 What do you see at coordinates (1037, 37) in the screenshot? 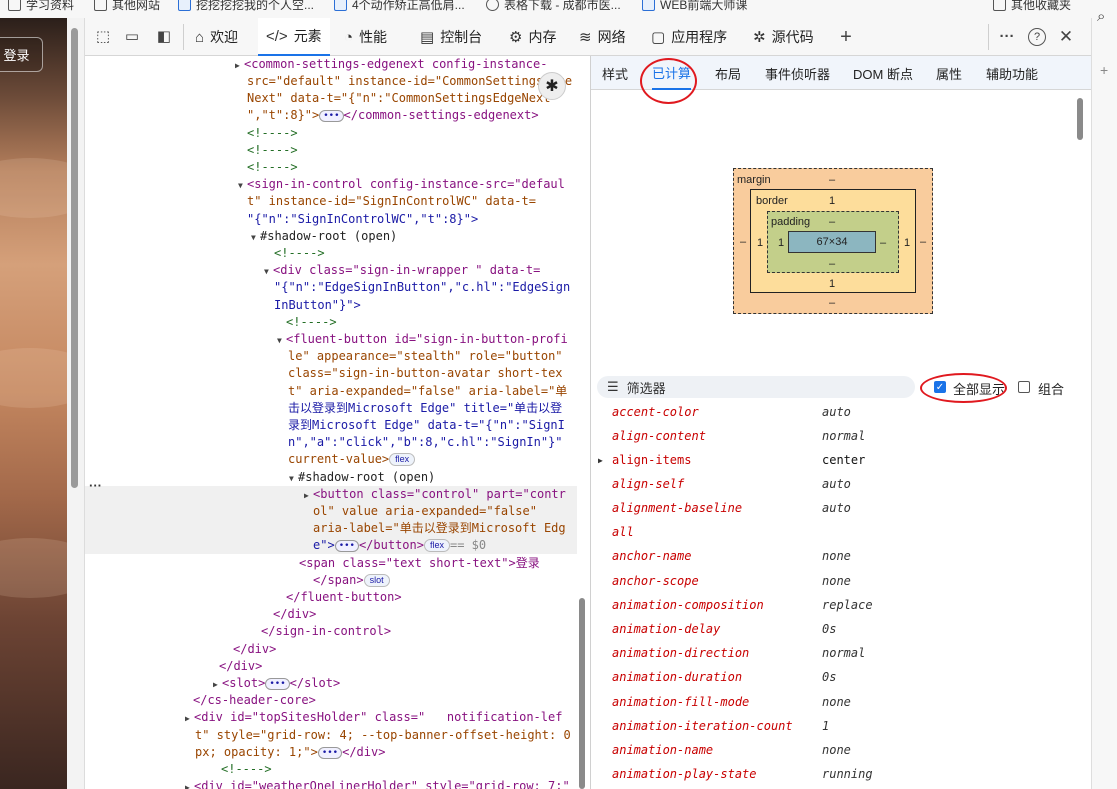
I see `help-icon: ?` at bounding box center [1037, 37].